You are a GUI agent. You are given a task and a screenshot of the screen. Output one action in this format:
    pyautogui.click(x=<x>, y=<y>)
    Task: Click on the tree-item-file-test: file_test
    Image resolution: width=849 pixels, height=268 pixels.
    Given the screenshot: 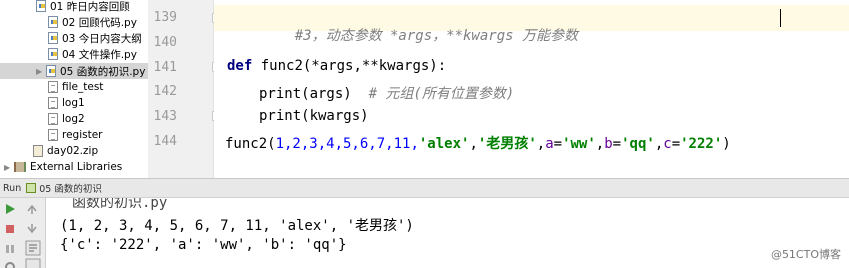 What is the action you would take?
    pyautogui.click(x=75, y=87)
    